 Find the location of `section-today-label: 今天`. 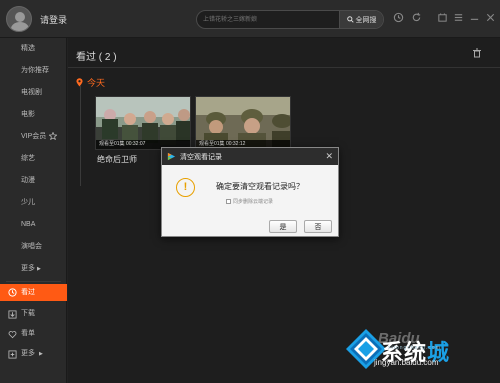

section-today-label: 今天 is located at coordinates (96, 83).